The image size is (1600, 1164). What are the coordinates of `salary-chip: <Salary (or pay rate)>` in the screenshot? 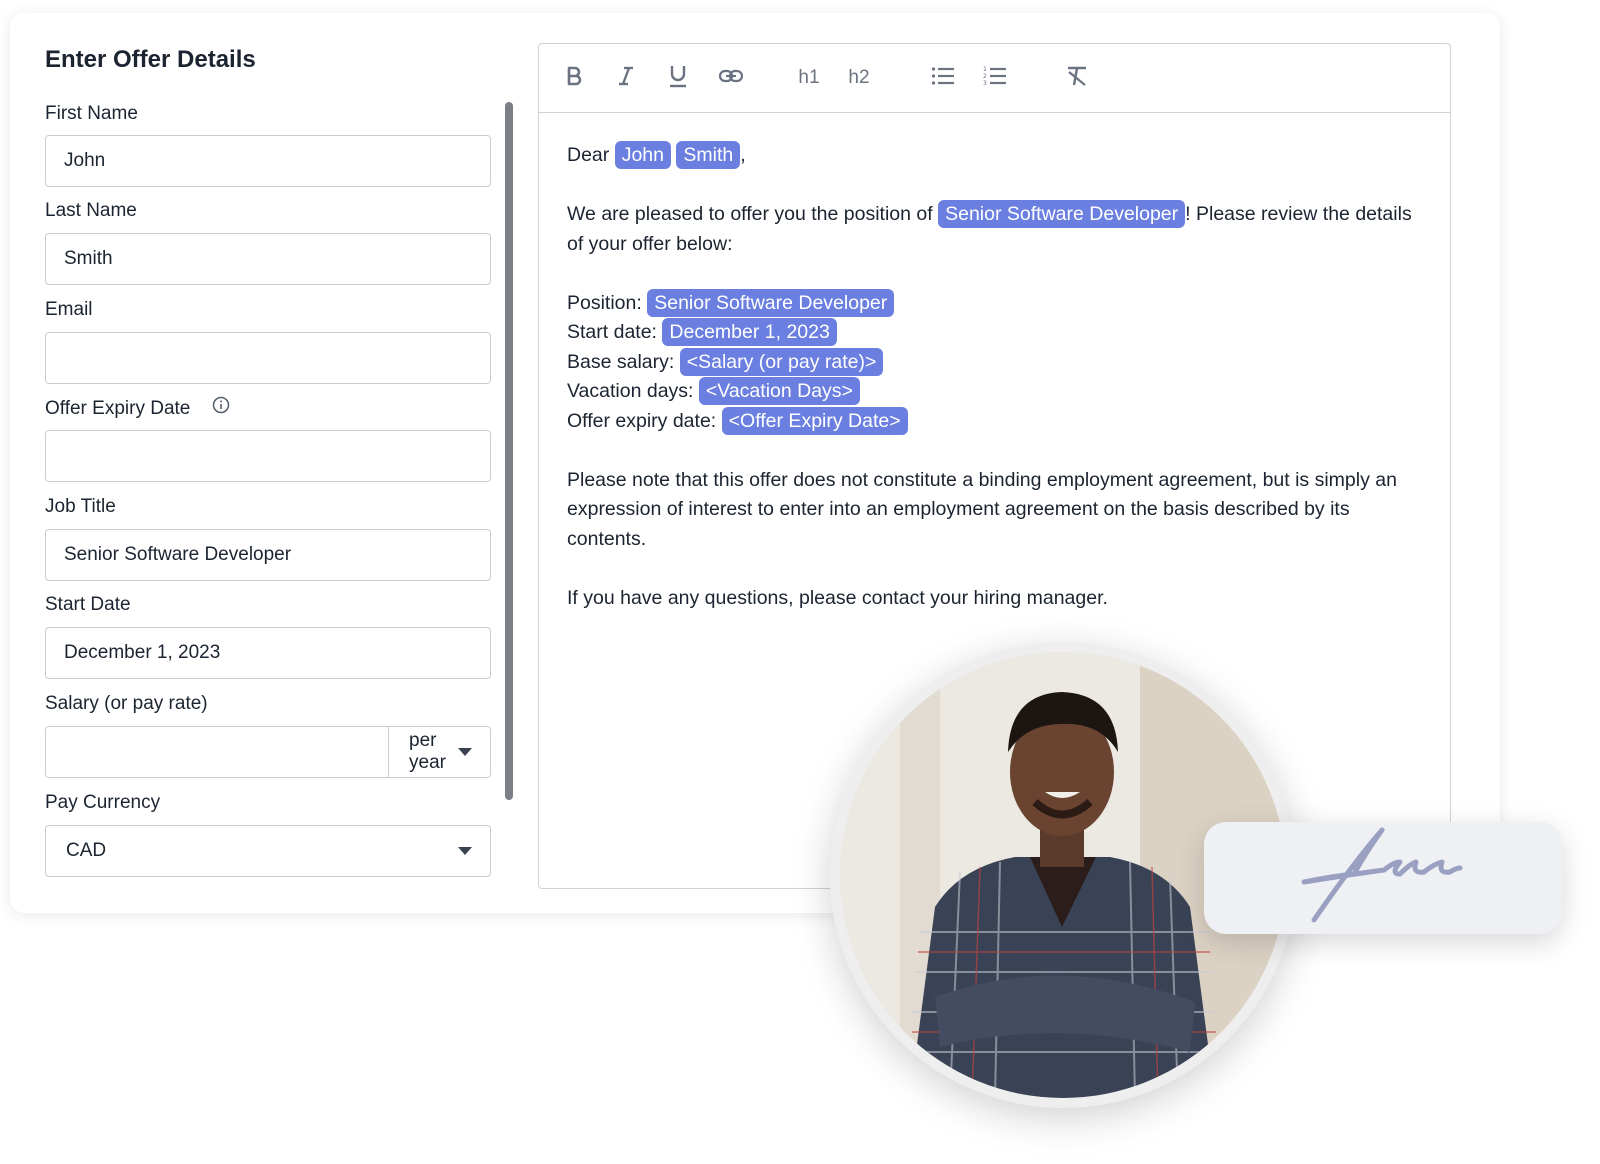 It's located at (781, 361).